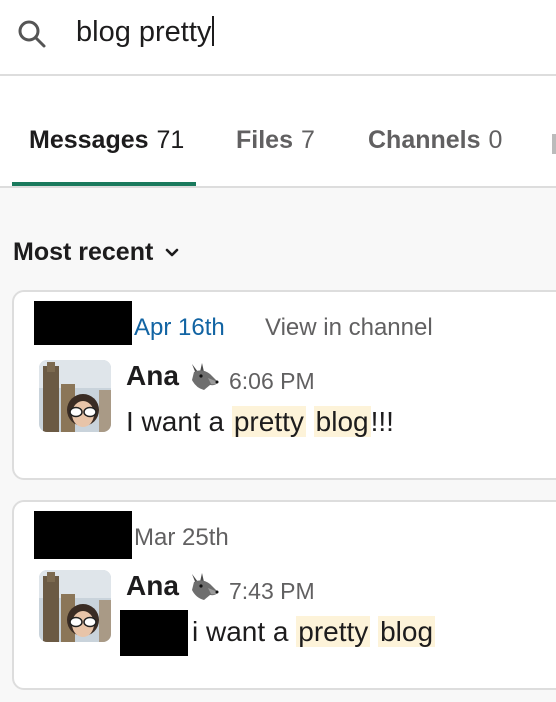 The height and width of the screenshot is (702, 556). I want to click on tab-files-label: Files, so click(264, 140).